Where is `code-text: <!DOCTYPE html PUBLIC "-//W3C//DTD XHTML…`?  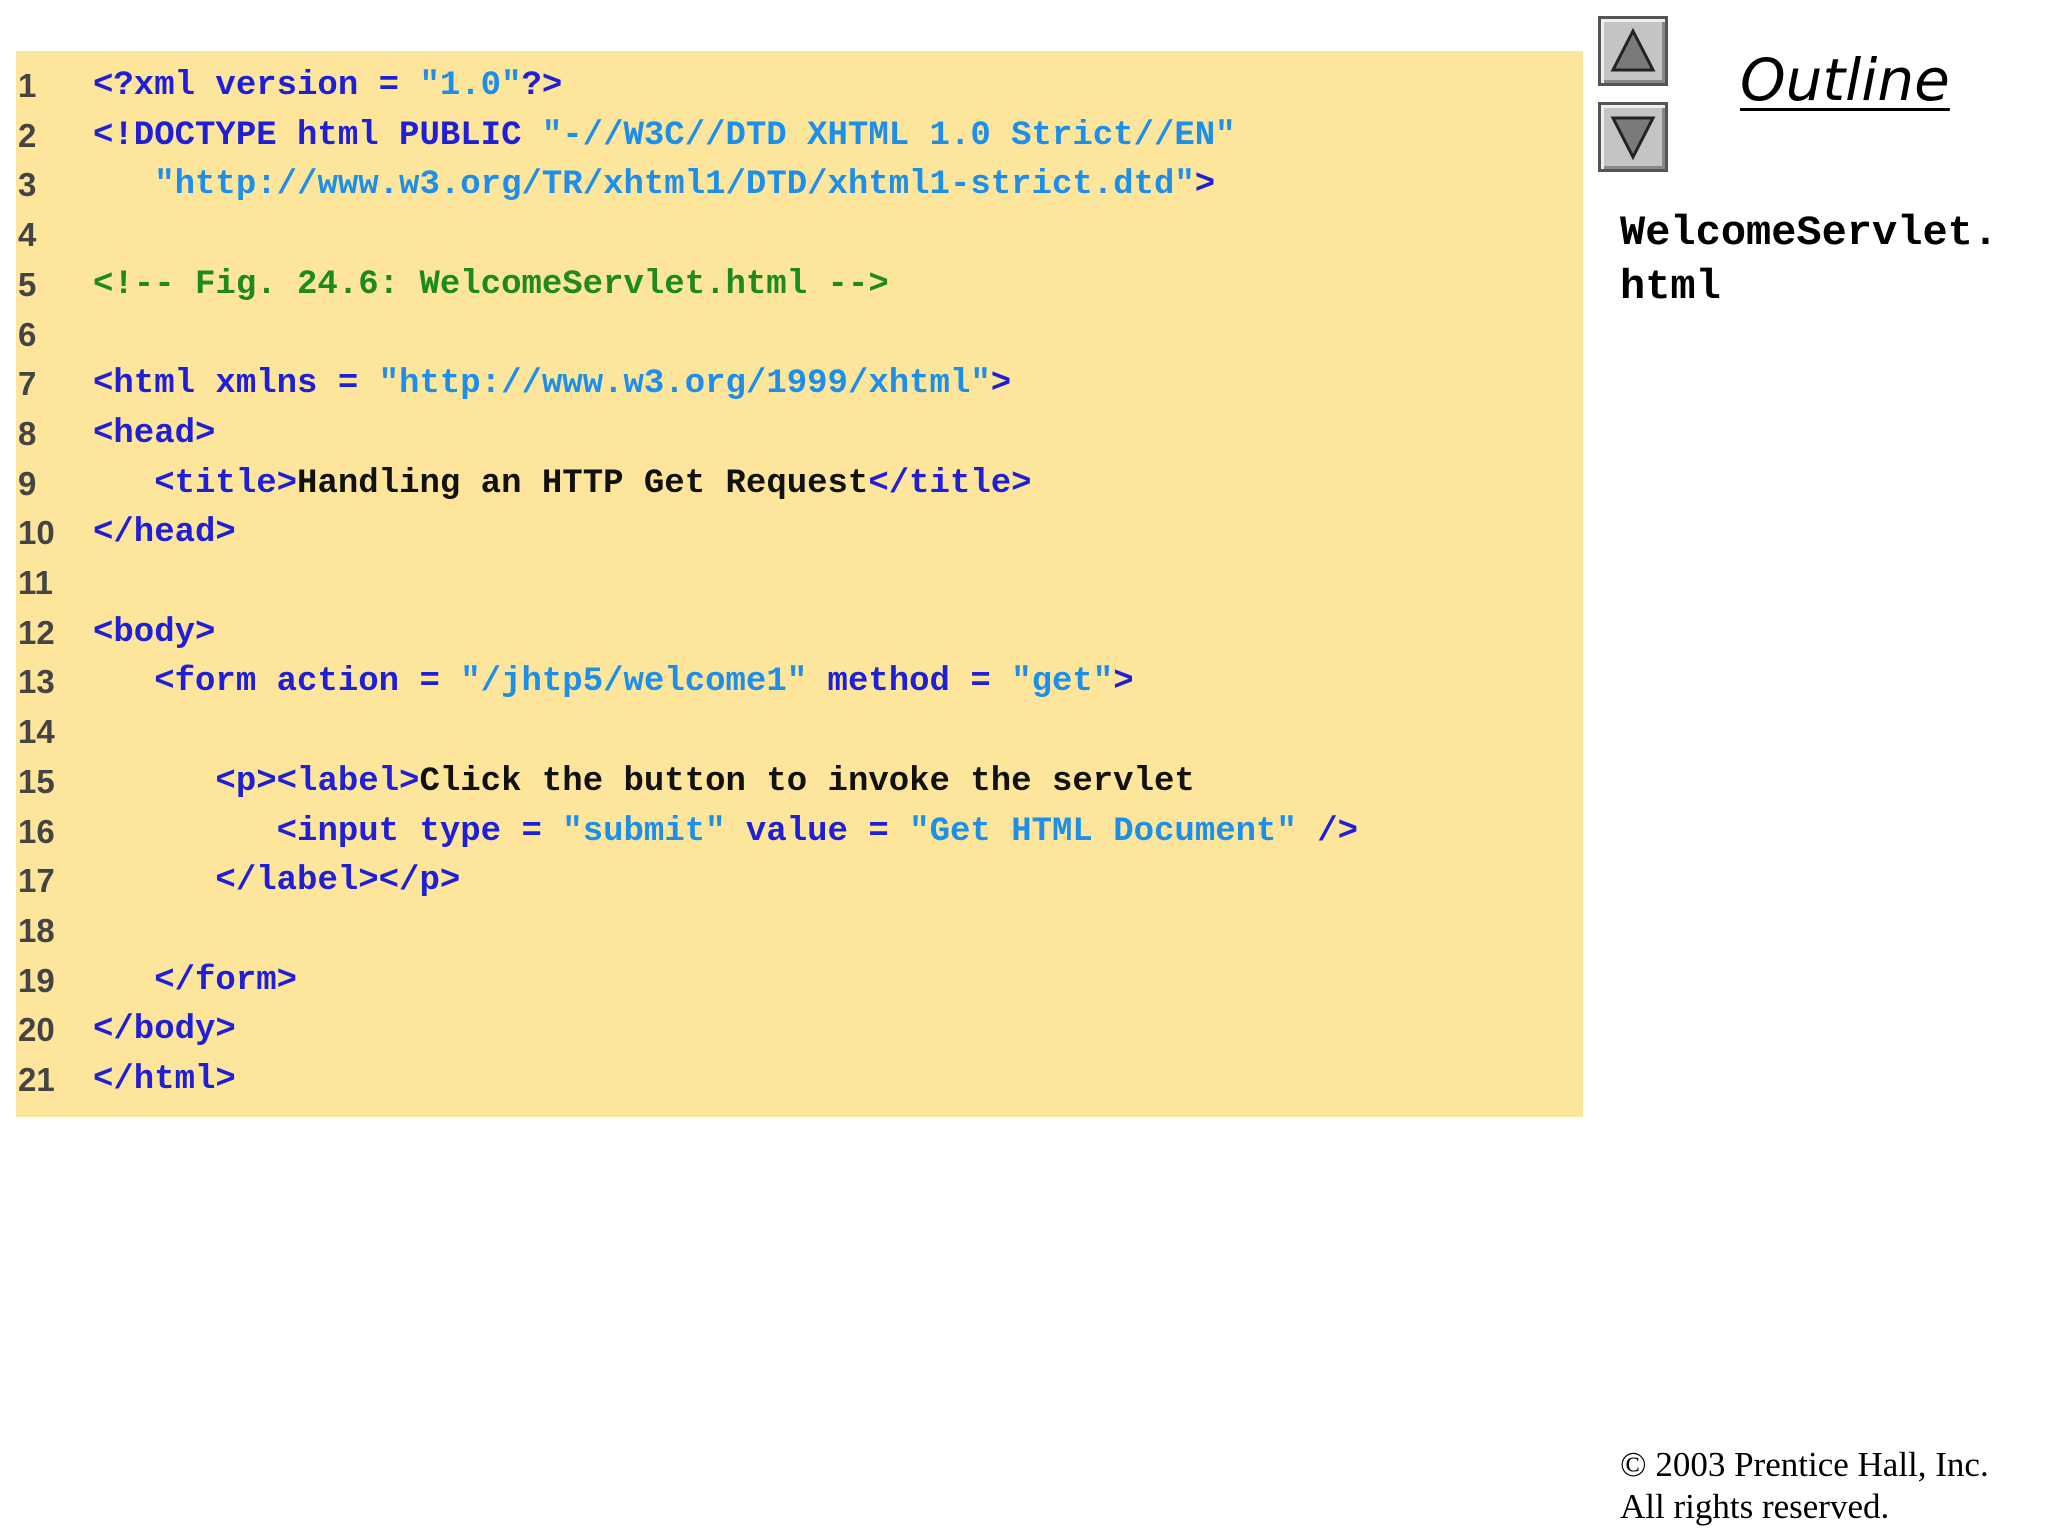
code-text: <!DOCTYPE html PUBLIC "-//W3C//DTD XHTML… is located at coordinates (664, 136).